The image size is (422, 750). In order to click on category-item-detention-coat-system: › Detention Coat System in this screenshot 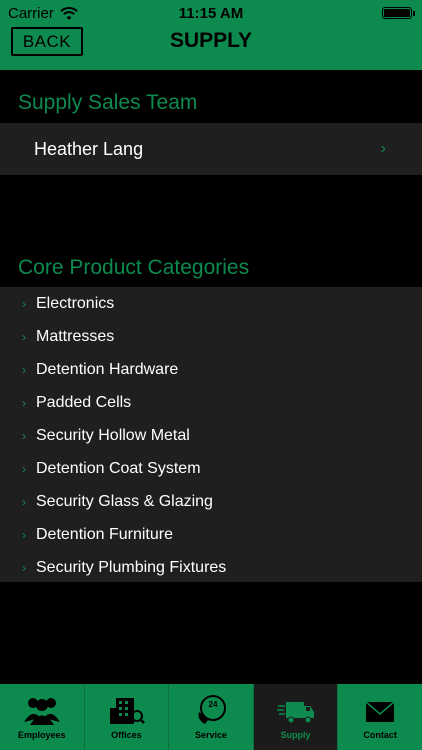, I will do `click(211, 468)`.